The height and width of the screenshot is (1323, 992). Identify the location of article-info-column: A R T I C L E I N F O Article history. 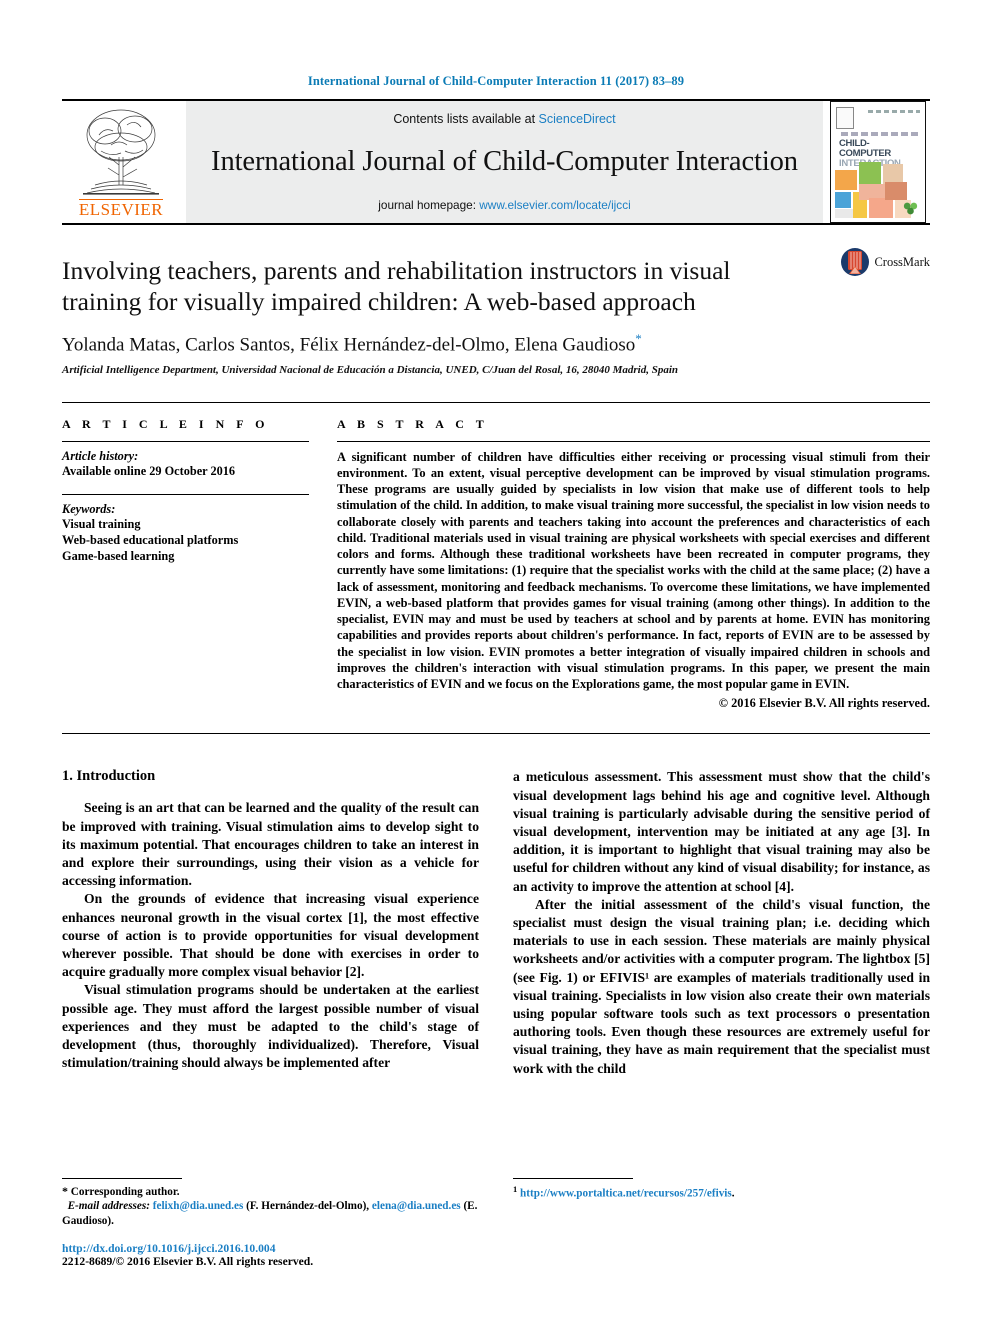
(199, 564).